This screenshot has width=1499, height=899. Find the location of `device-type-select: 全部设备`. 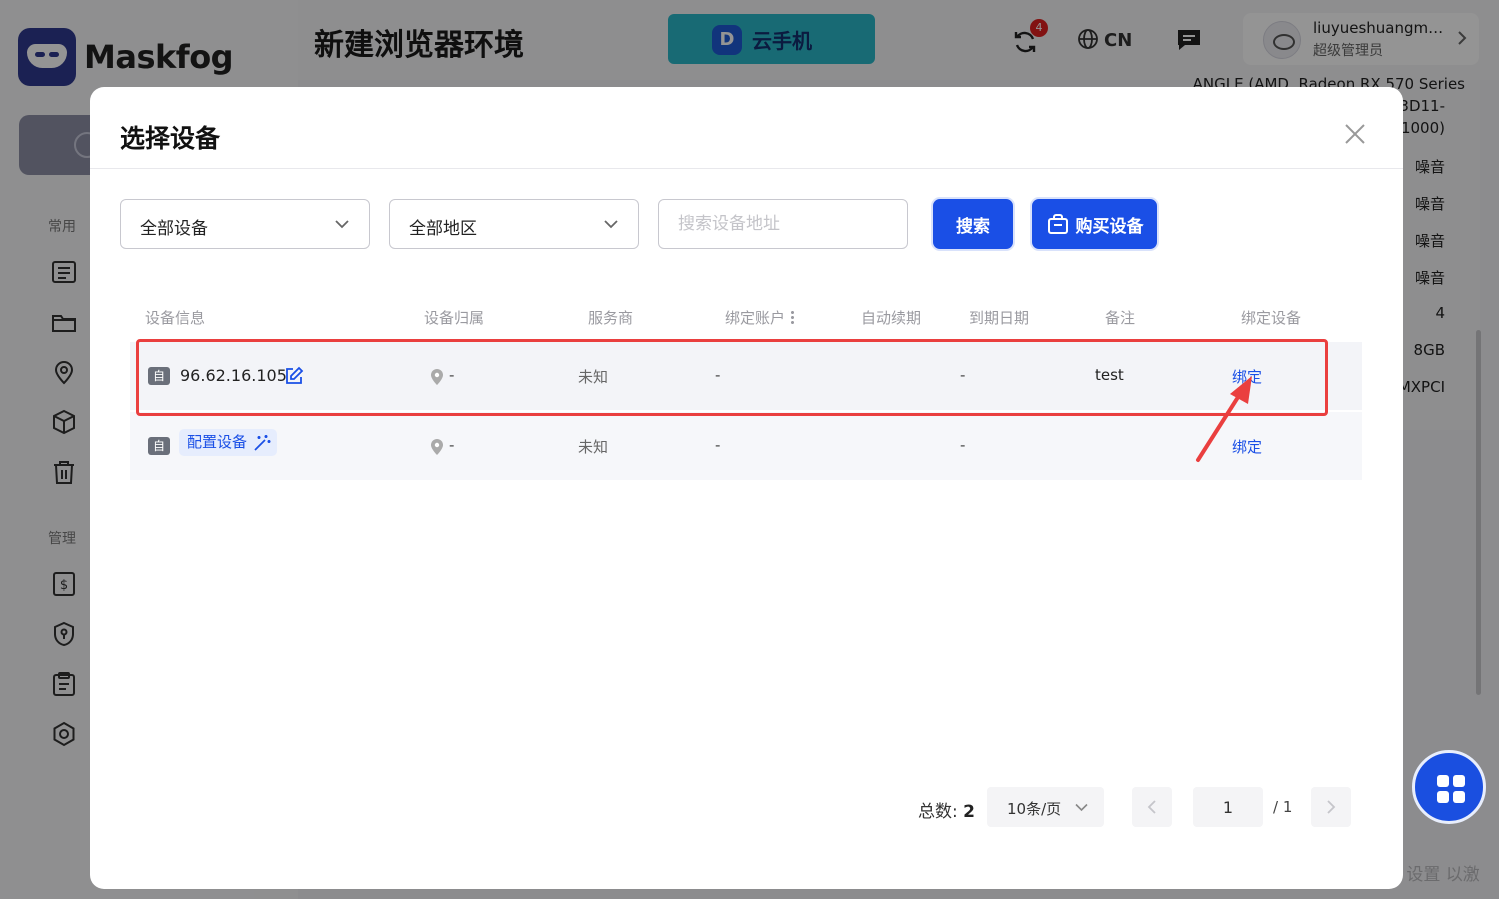

device-type-select: 全部设备 is located at coordinates (245, 224).